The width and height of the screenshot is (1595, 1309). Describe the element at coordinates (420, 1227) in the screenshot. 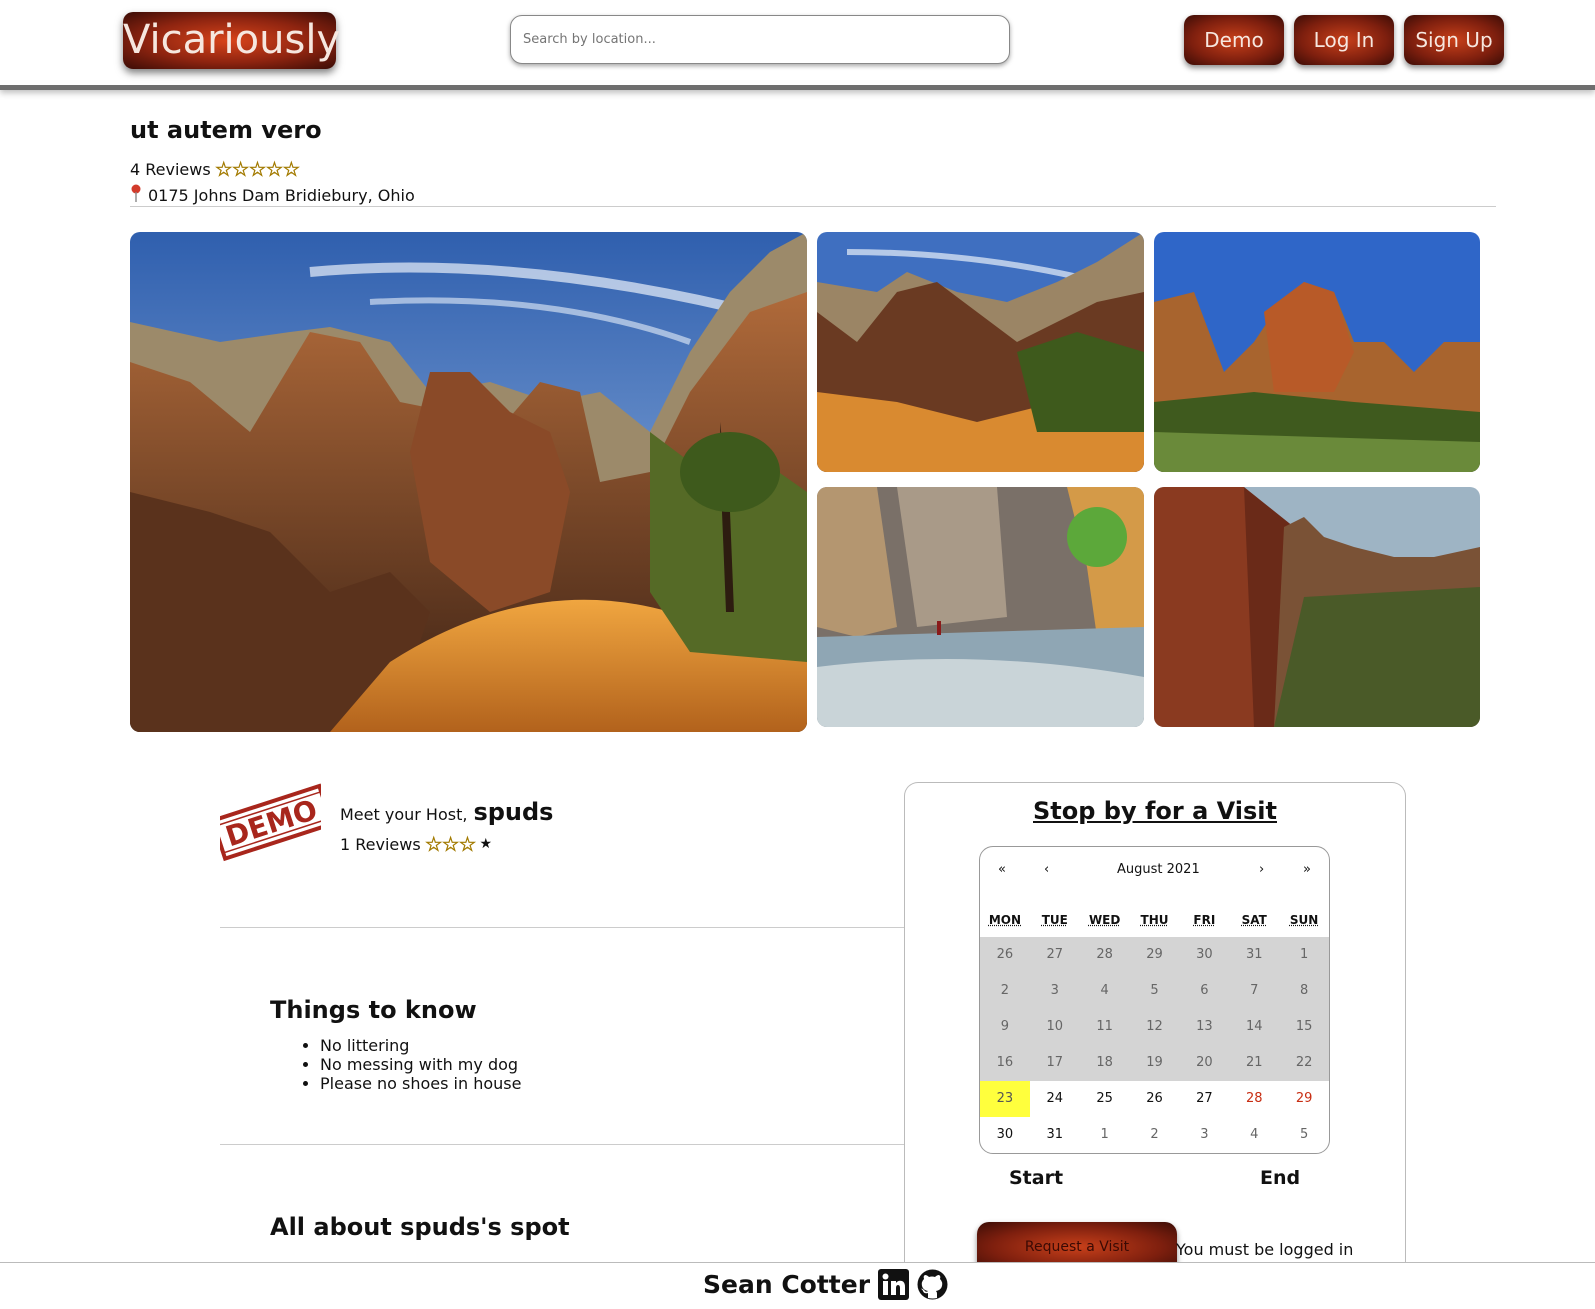

I see `about-title: All about spuds's spot` at that location.